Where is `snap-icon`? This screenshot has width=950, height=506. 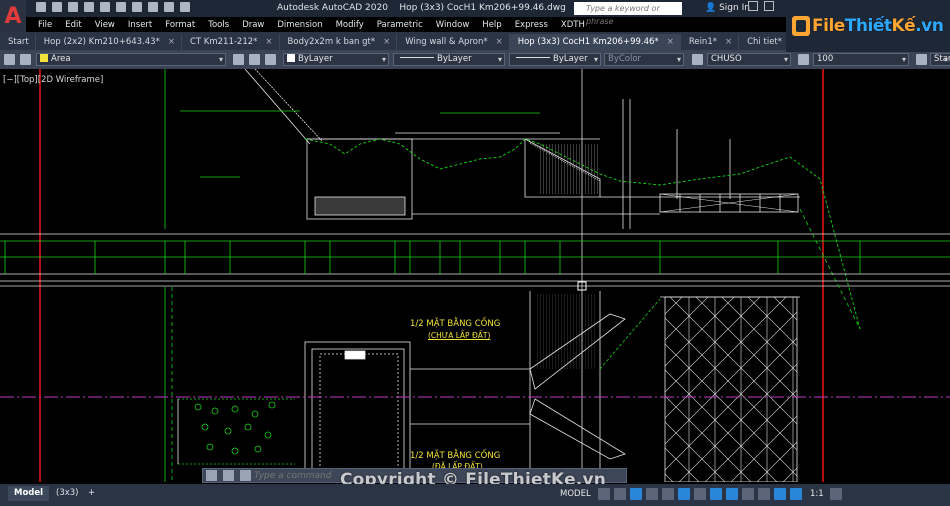 snap-icon is located at coordinates (620, 494).